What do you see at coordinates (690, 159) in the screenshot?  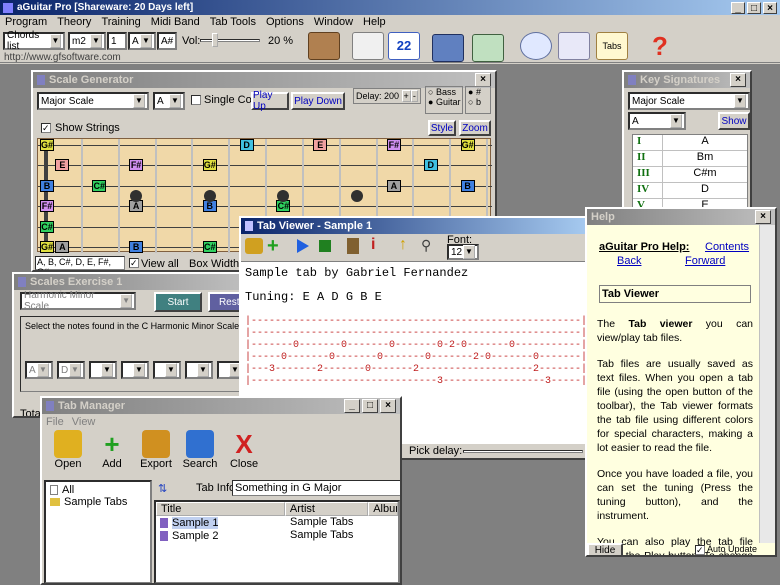 I see `key-row: II Bm` at bounding box center [690, 159].